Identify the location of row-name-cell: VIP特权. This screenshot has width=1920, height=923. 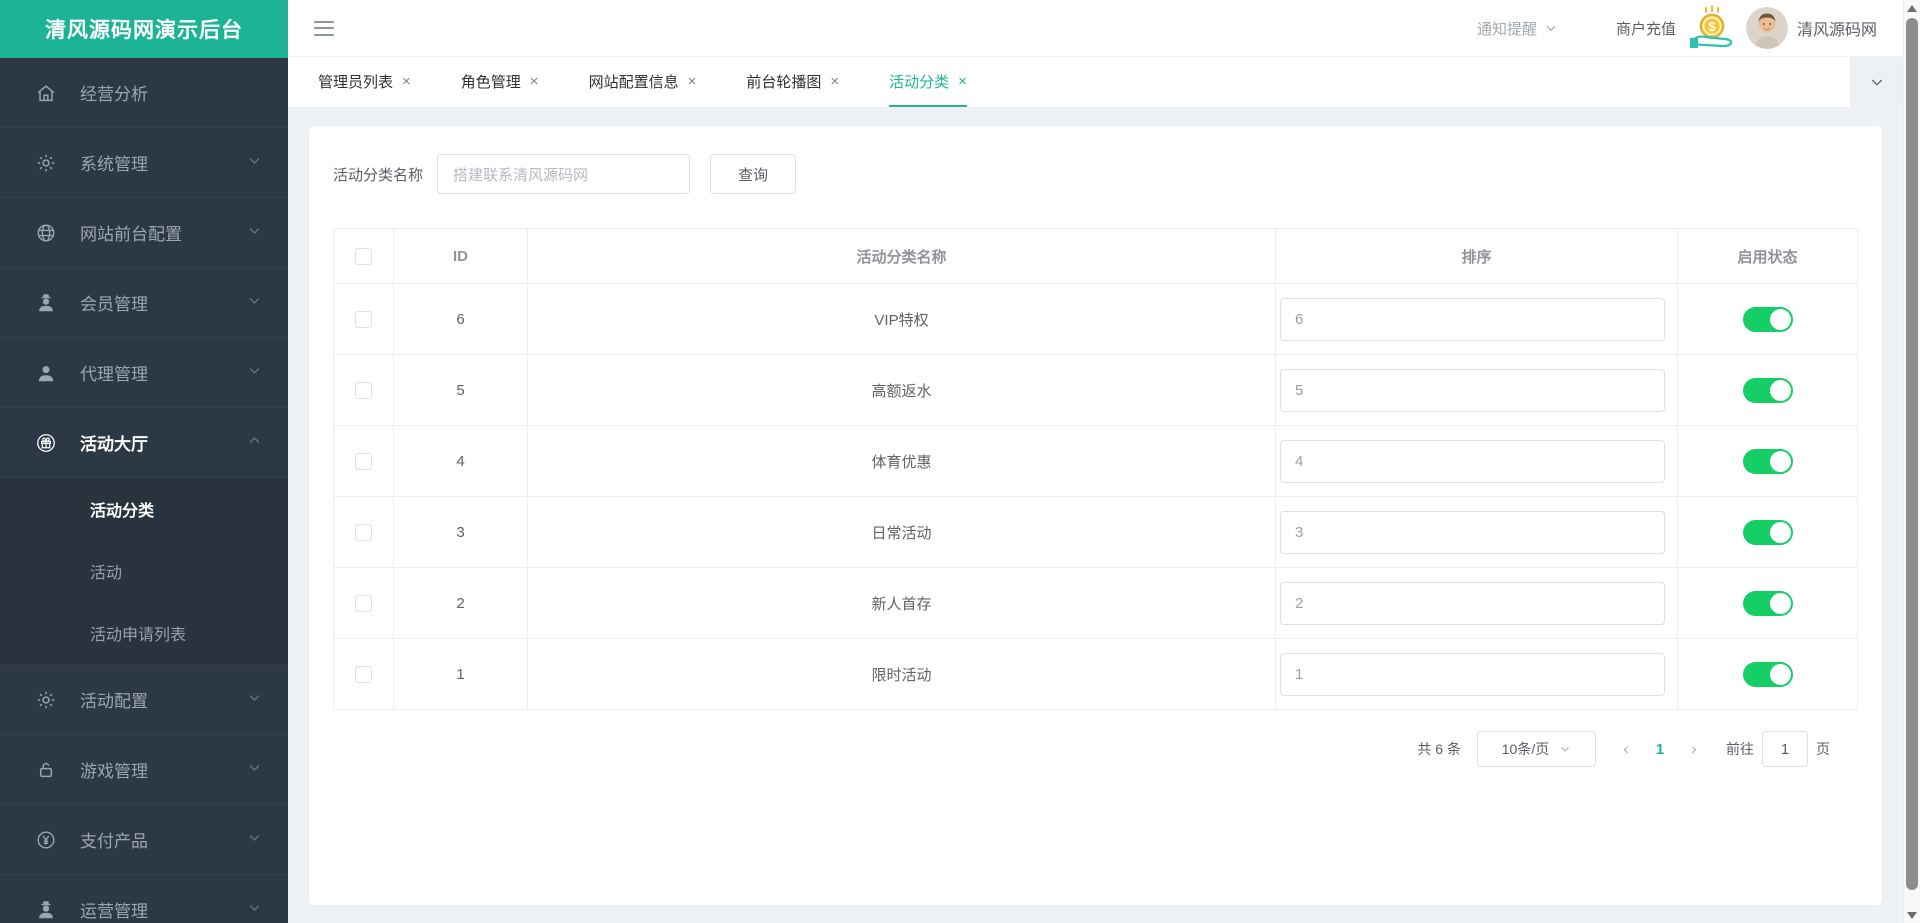
(901, 319).